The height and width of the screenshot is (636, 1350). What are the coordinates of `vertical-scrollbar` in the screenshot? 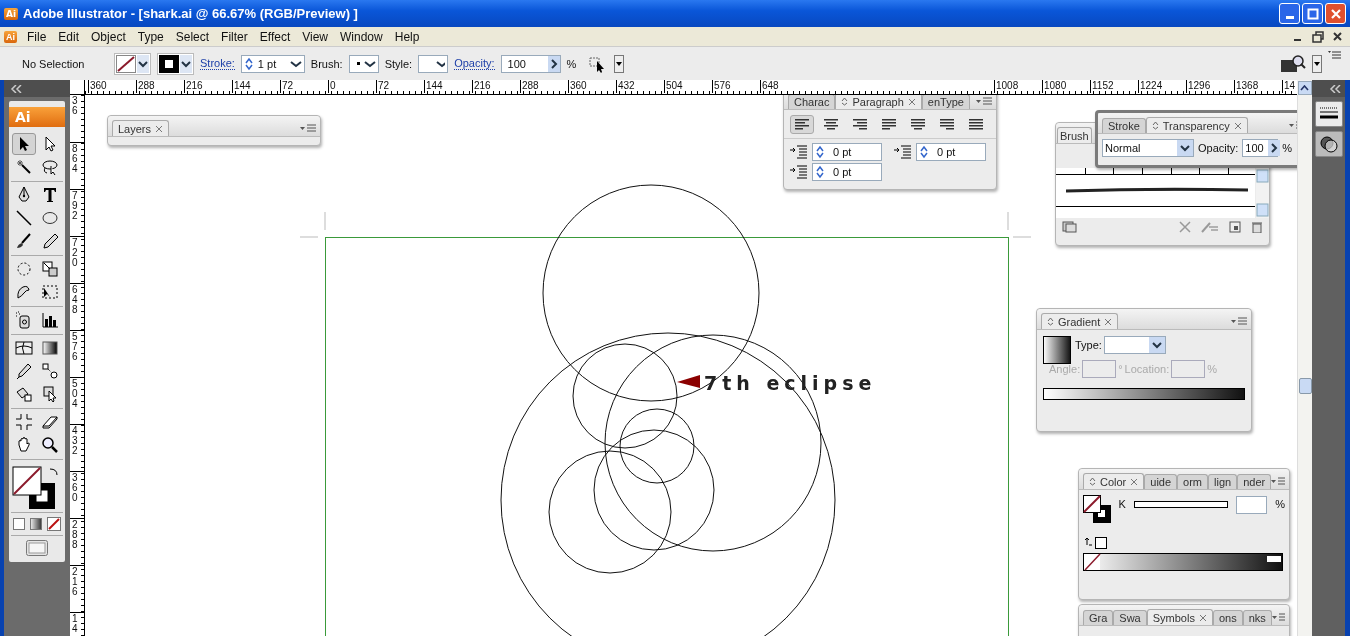 It's located at (1304, 365).